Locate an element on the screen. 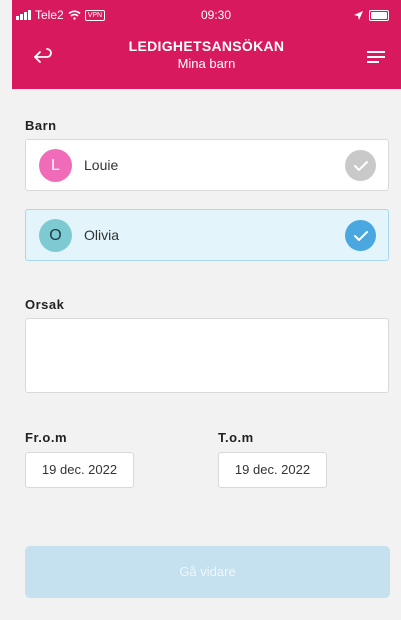 This screenshot has height=620, width=401. signal-icon is located at coordinates (23, 15).